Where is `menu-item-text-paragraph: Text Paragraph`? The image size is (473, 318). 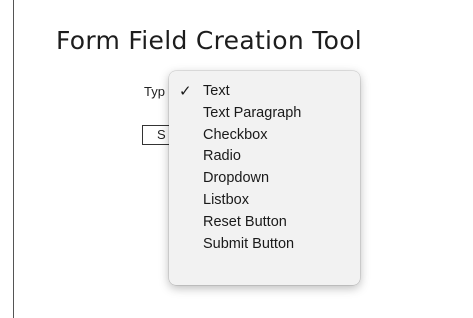 menu-item-text-paragraph: Text Paragraph is located at coordinates (264, 114).